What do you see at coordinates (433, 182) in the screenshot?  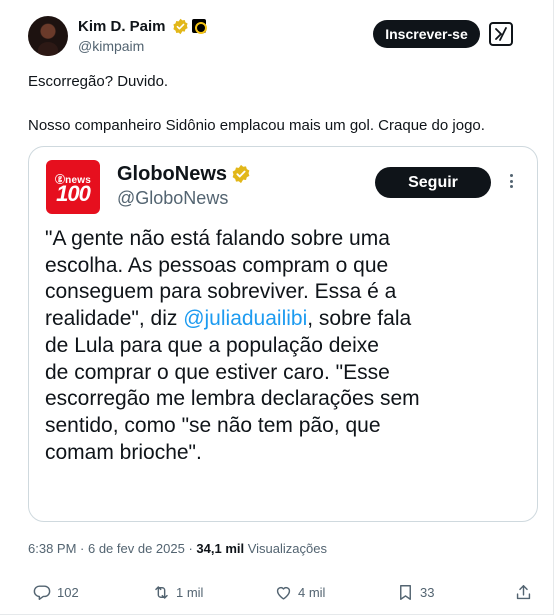 I see `follow-button: Seguir` at bounding box center [433, 182].